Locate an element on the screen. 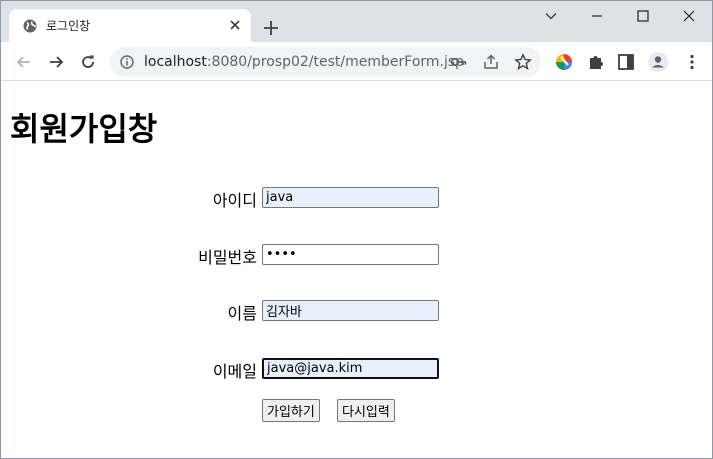 The width and height of the screenshot is (713, 459). maximize-button is located at coordinates (643, 16).